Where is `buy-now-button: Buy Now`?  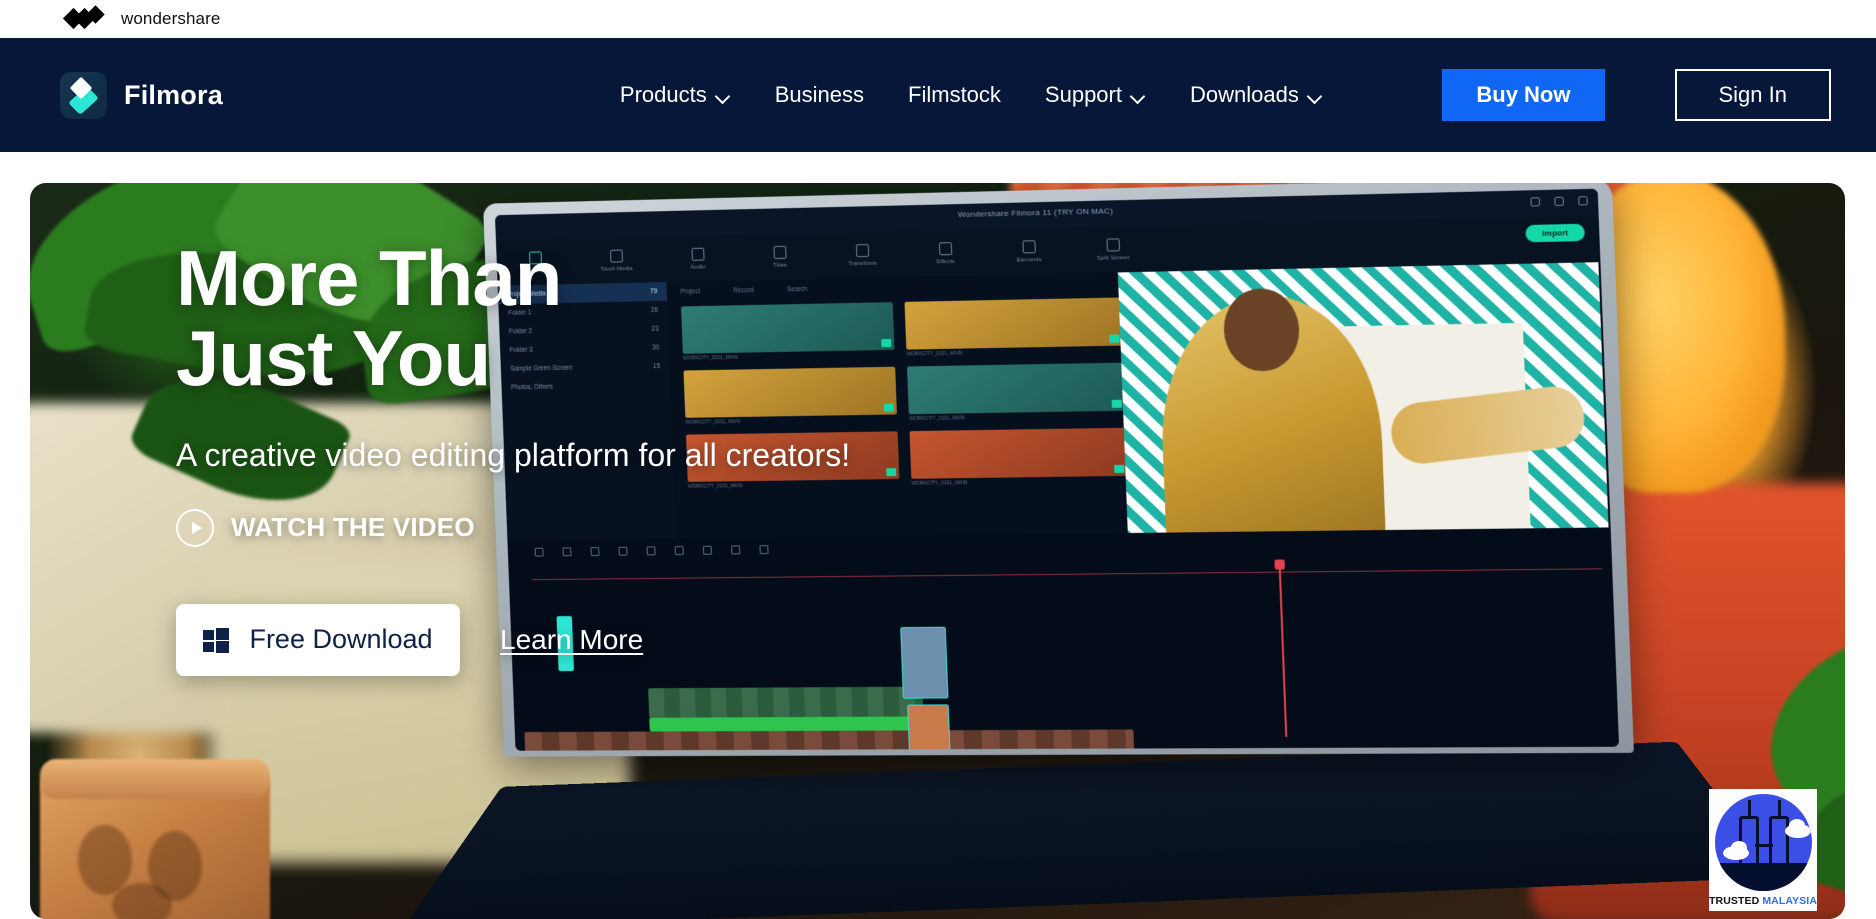 buy-now-button: Buy Now is located at coordinates (1523, 95).